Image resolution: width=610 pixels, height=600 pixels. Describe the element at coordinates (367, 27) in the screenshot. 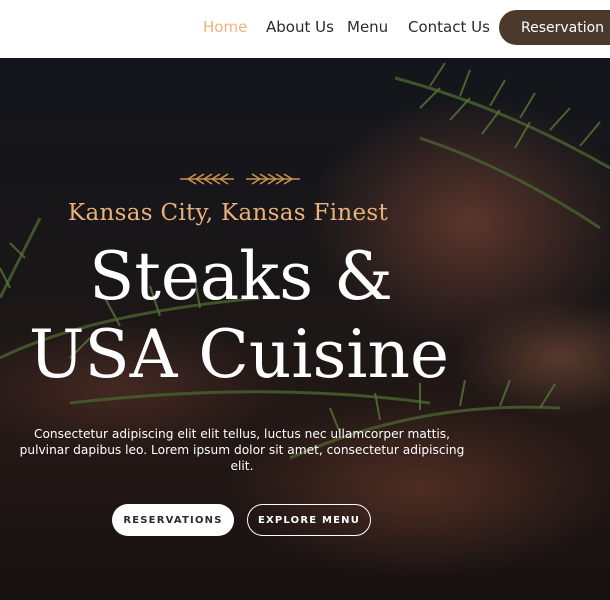

I see `nav-item-menu: Menu` at that location.